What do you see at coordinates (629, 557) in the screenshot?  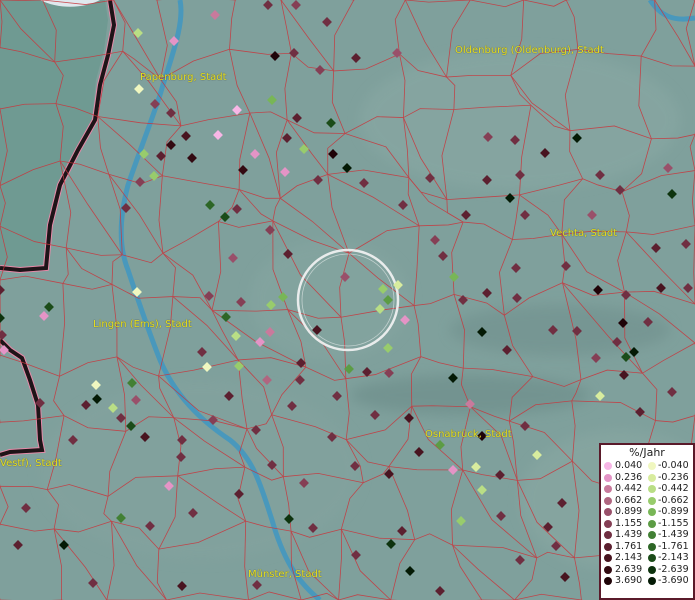 I see `legend-label-positive: 2.143` at bounding box center [629, 557].